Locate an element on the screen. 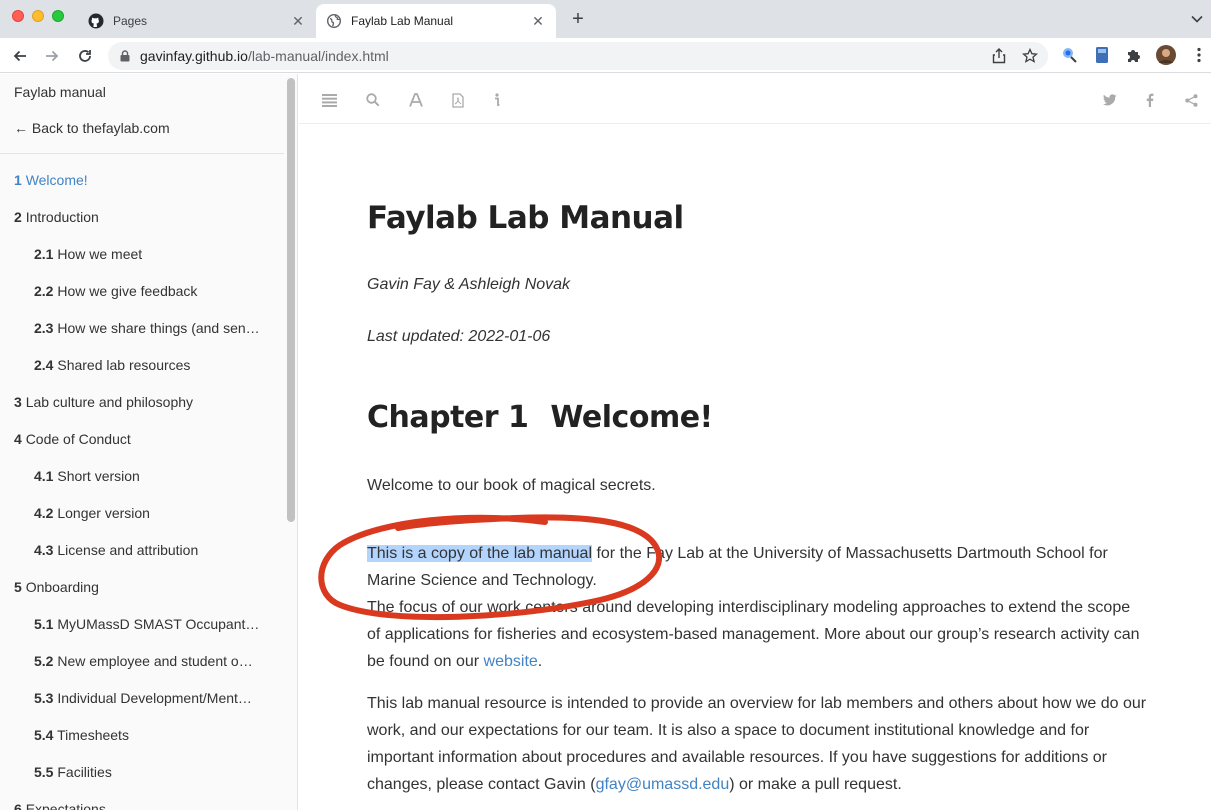 The image size is (1211, 810). sidebar-item-number: 4 is located at coordinates (18, 439).